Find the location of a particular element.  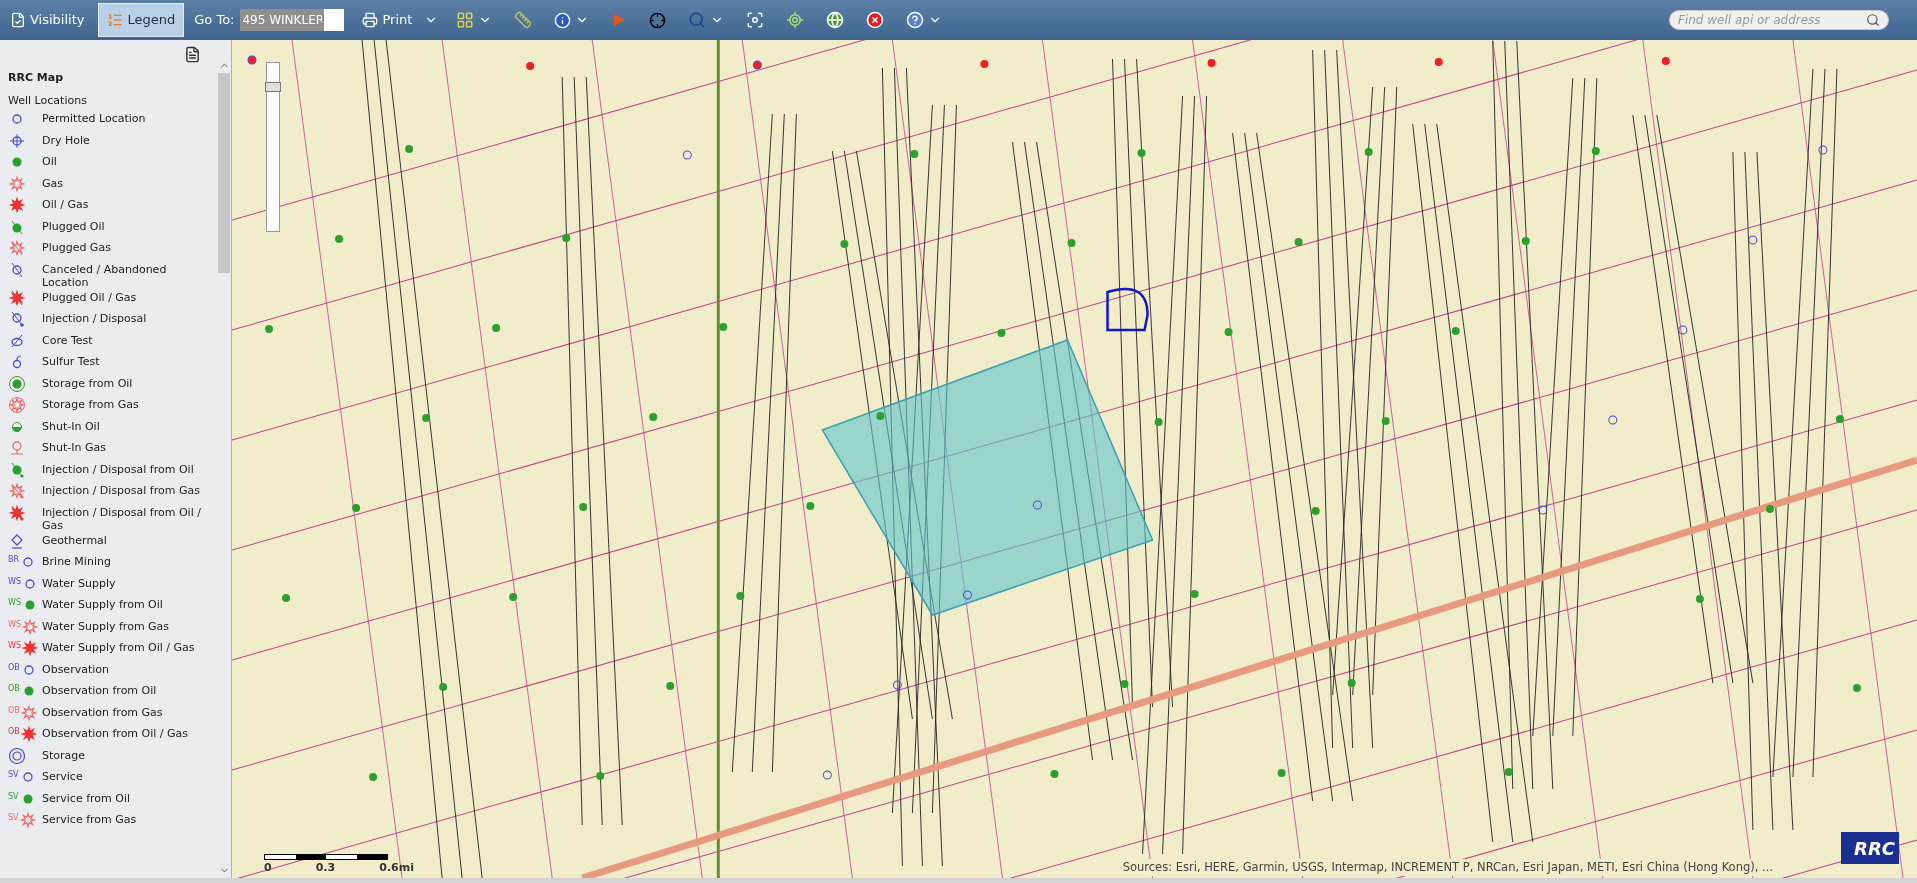

legend-item-label: Service from Gas is located at coordinates (90, 819).